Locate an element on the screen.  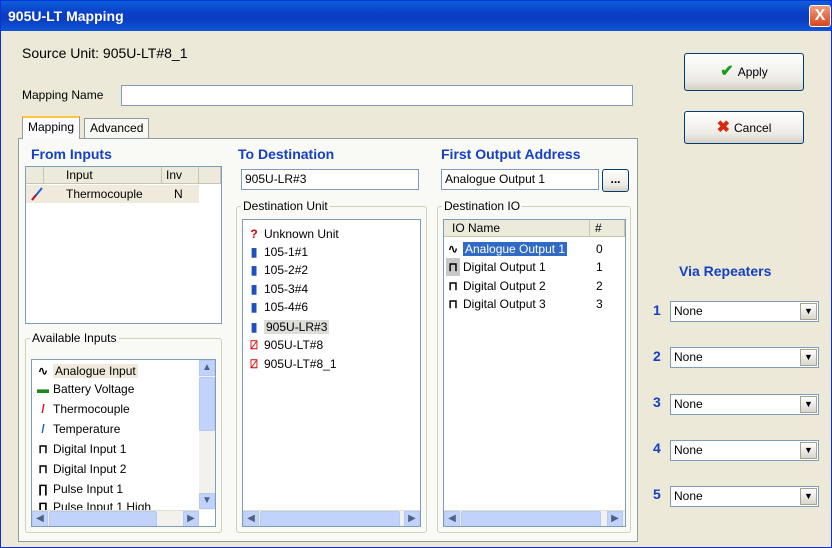
repeater-select-2: None ▼ is located at coordinates (744, 357).